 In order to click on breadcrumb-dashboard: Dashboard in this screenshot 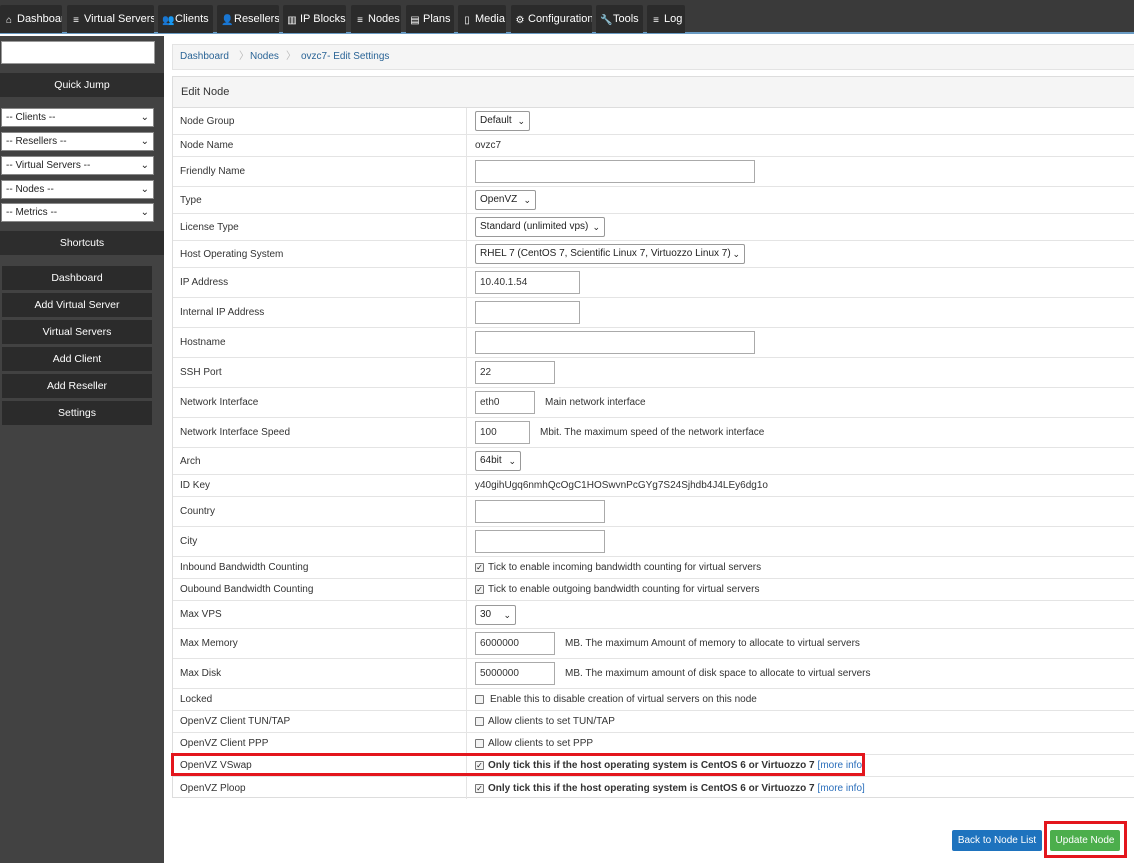, I will do `click(204, 57)`.